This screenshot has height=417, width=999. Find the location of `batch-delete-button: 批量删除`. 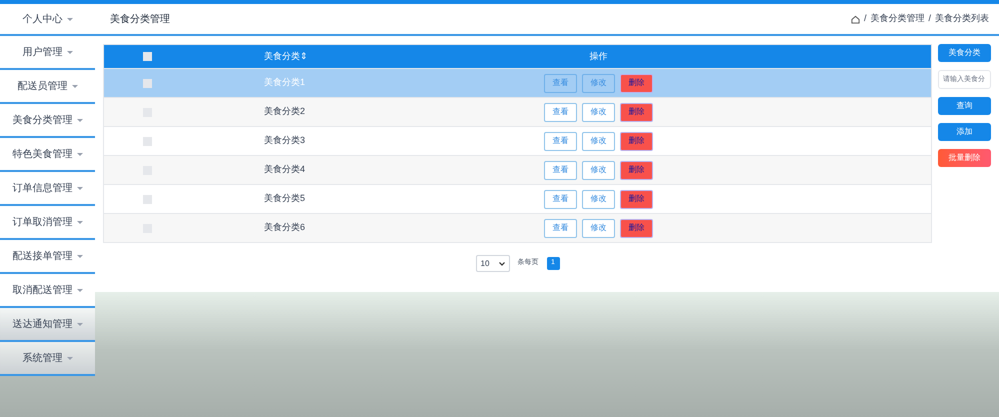

batch-delete-button: 批量删除 is located at coordinates (964, 158).